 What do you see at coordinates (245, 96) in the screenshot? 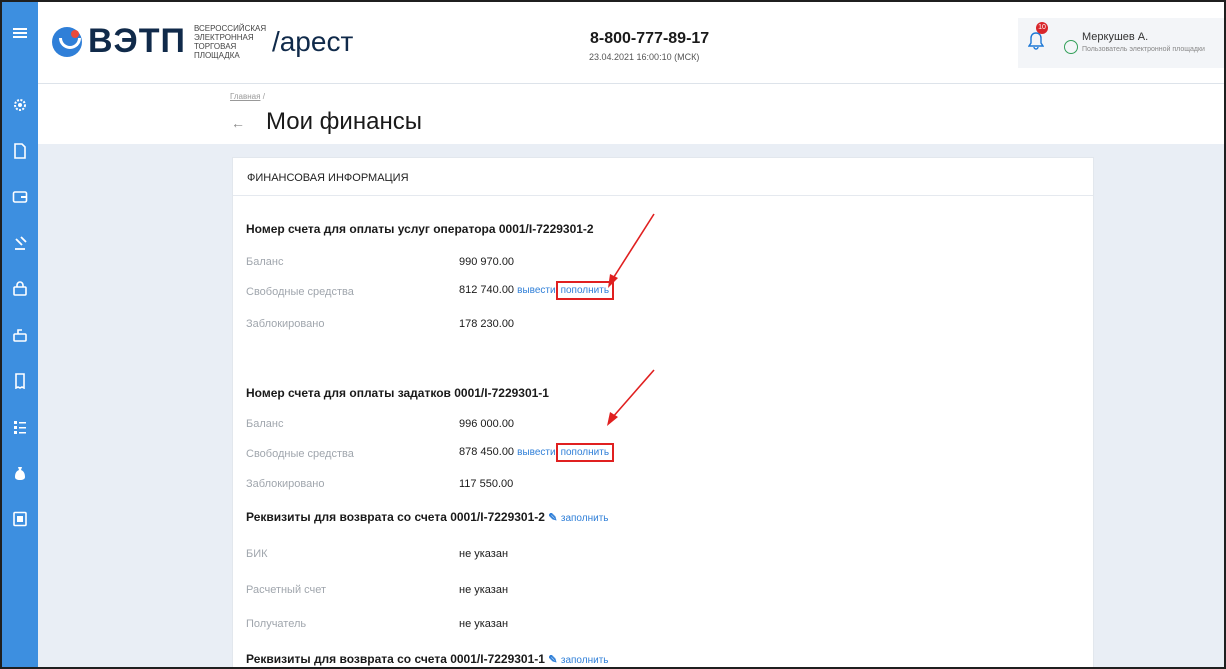
I see `breadcrumb-home-link: Главная` at bounding box center [245, 96].